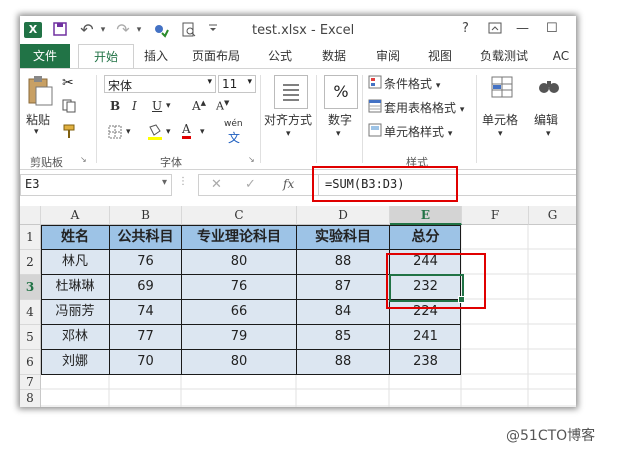 This screenshot has width=617, height=451. What do you see at coordinates (83, 159) in the screenshot?
I see `clipboard-launcher-icon: ↘` at bounding box center [83, 159].